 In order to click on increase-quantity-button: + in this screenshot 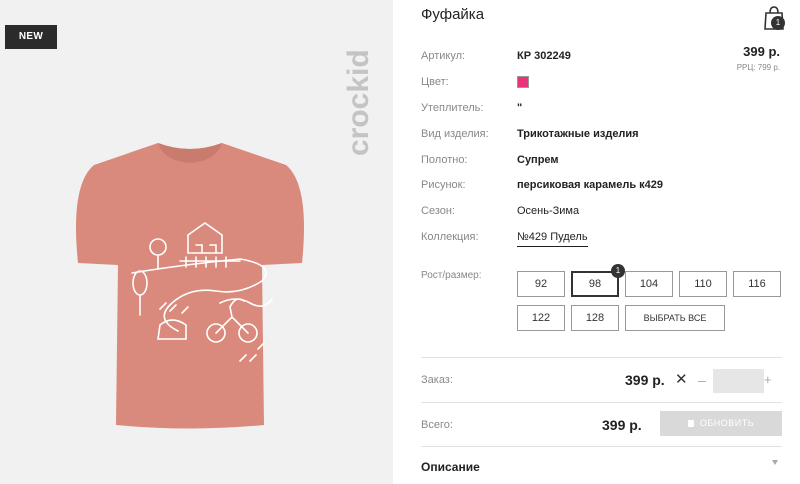, I will do `click(768, 379)`.